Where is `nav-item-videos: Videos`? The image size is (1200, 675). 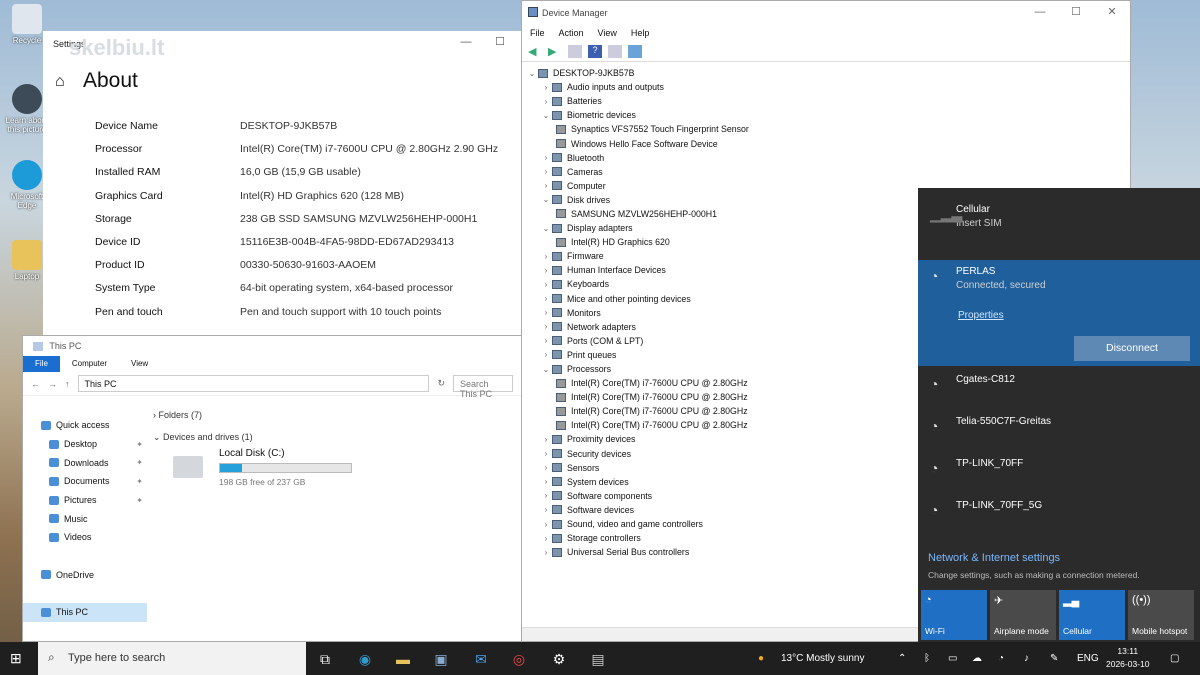
nav-item-videos: Videos is located at coordinates (85, 537).